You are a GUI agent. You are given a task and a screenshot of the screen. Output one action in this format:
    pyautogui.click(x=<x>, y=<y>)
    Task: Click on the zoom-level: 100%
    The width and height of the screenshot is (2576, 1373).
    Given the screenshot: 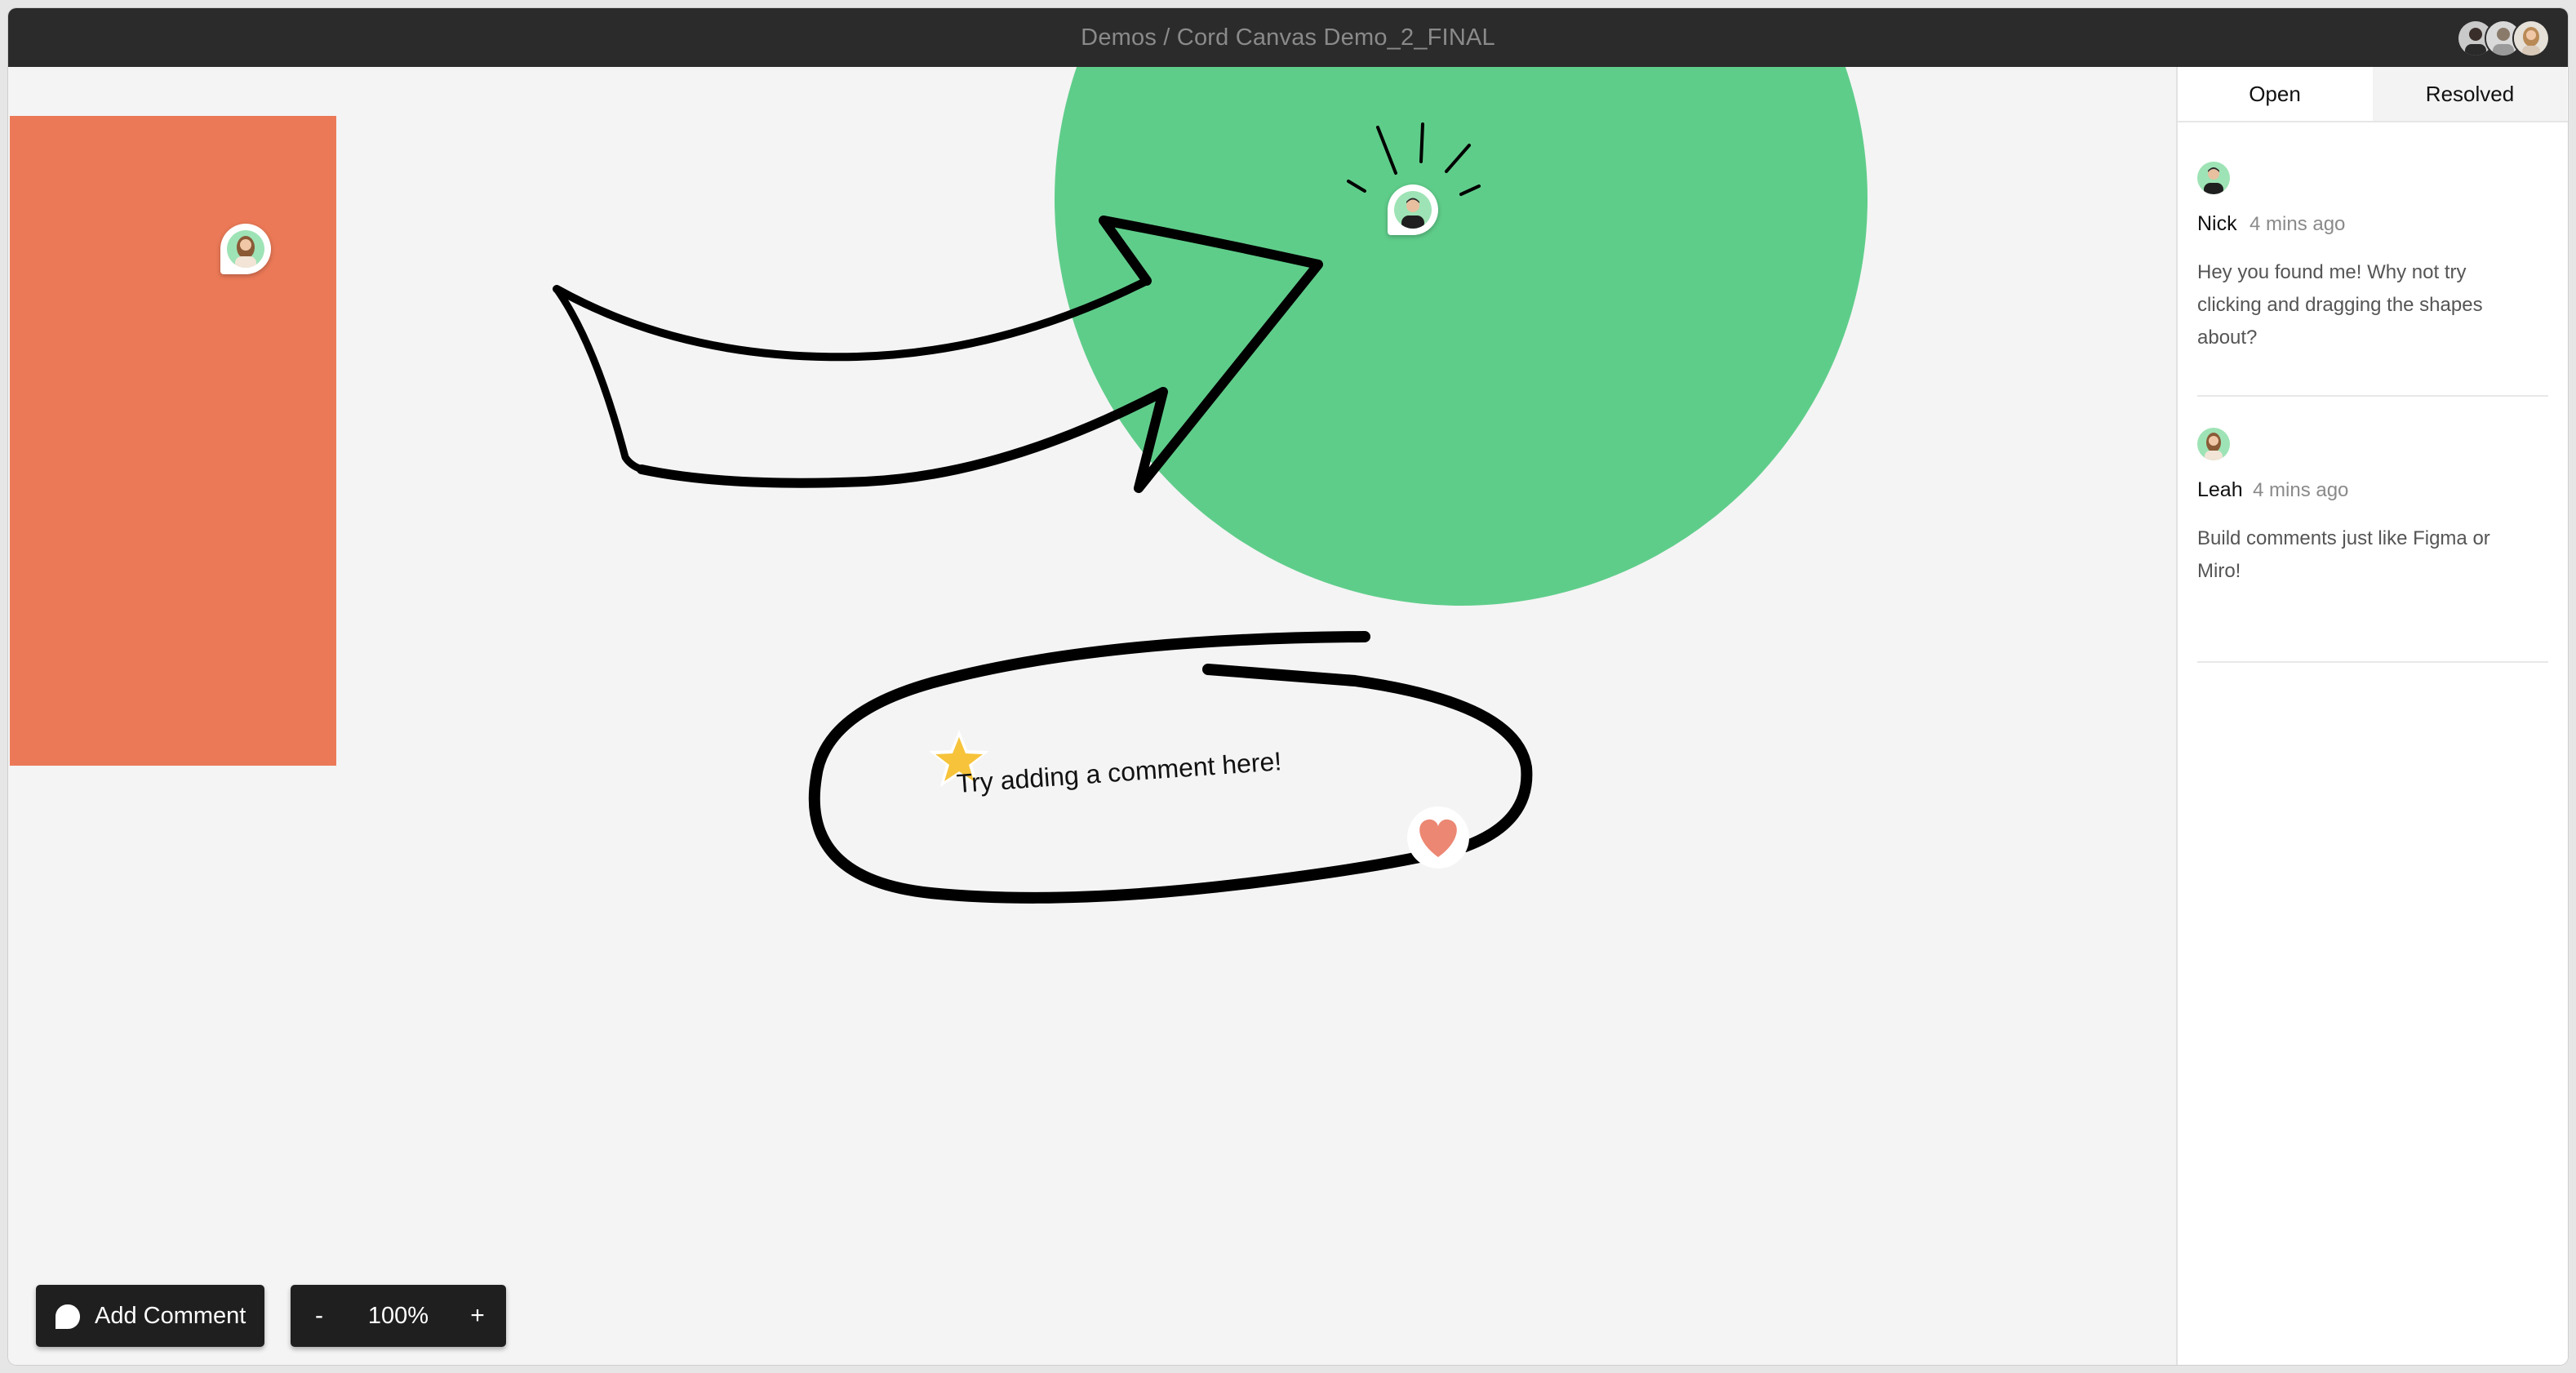 What is the action you would take?
    pyautogui.click(x=398, y=1316)
    